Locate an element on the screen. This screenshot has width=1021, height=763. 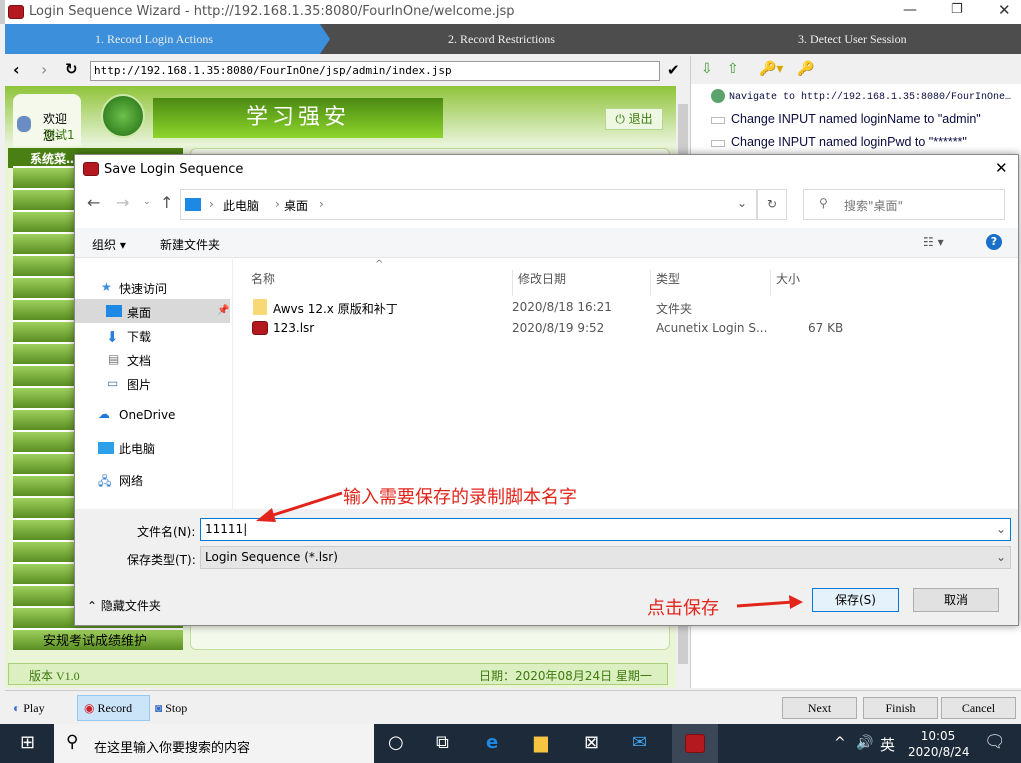
windows-start-icon: ⊞ is located at coordinates (27, 742).